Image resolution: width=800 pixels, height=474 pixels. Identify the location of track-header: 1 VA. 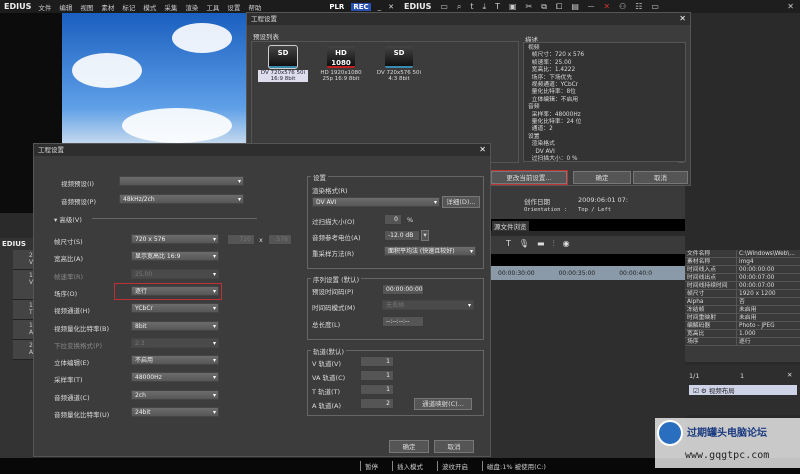
(25, 285).